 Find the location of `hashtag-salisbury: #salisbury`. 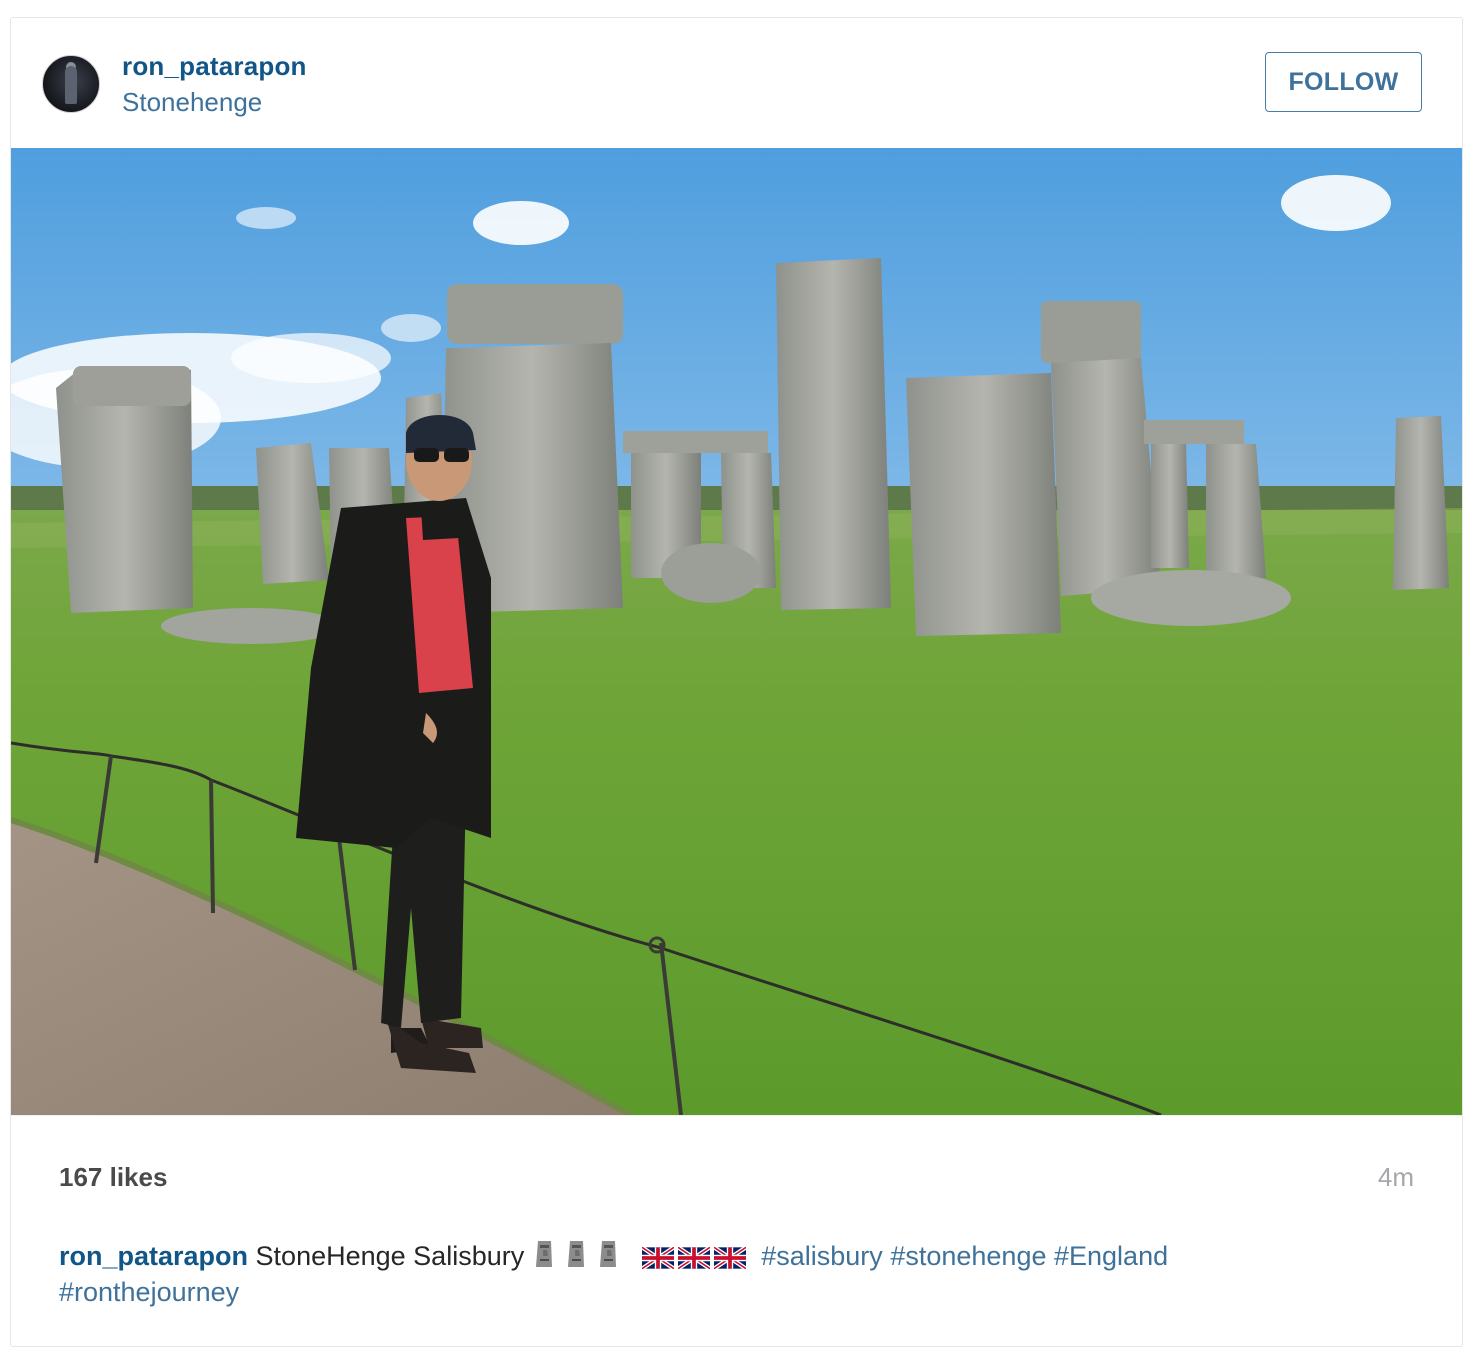

hashtag-salisbury: #salisbury is located at coordinates (822, 1256).